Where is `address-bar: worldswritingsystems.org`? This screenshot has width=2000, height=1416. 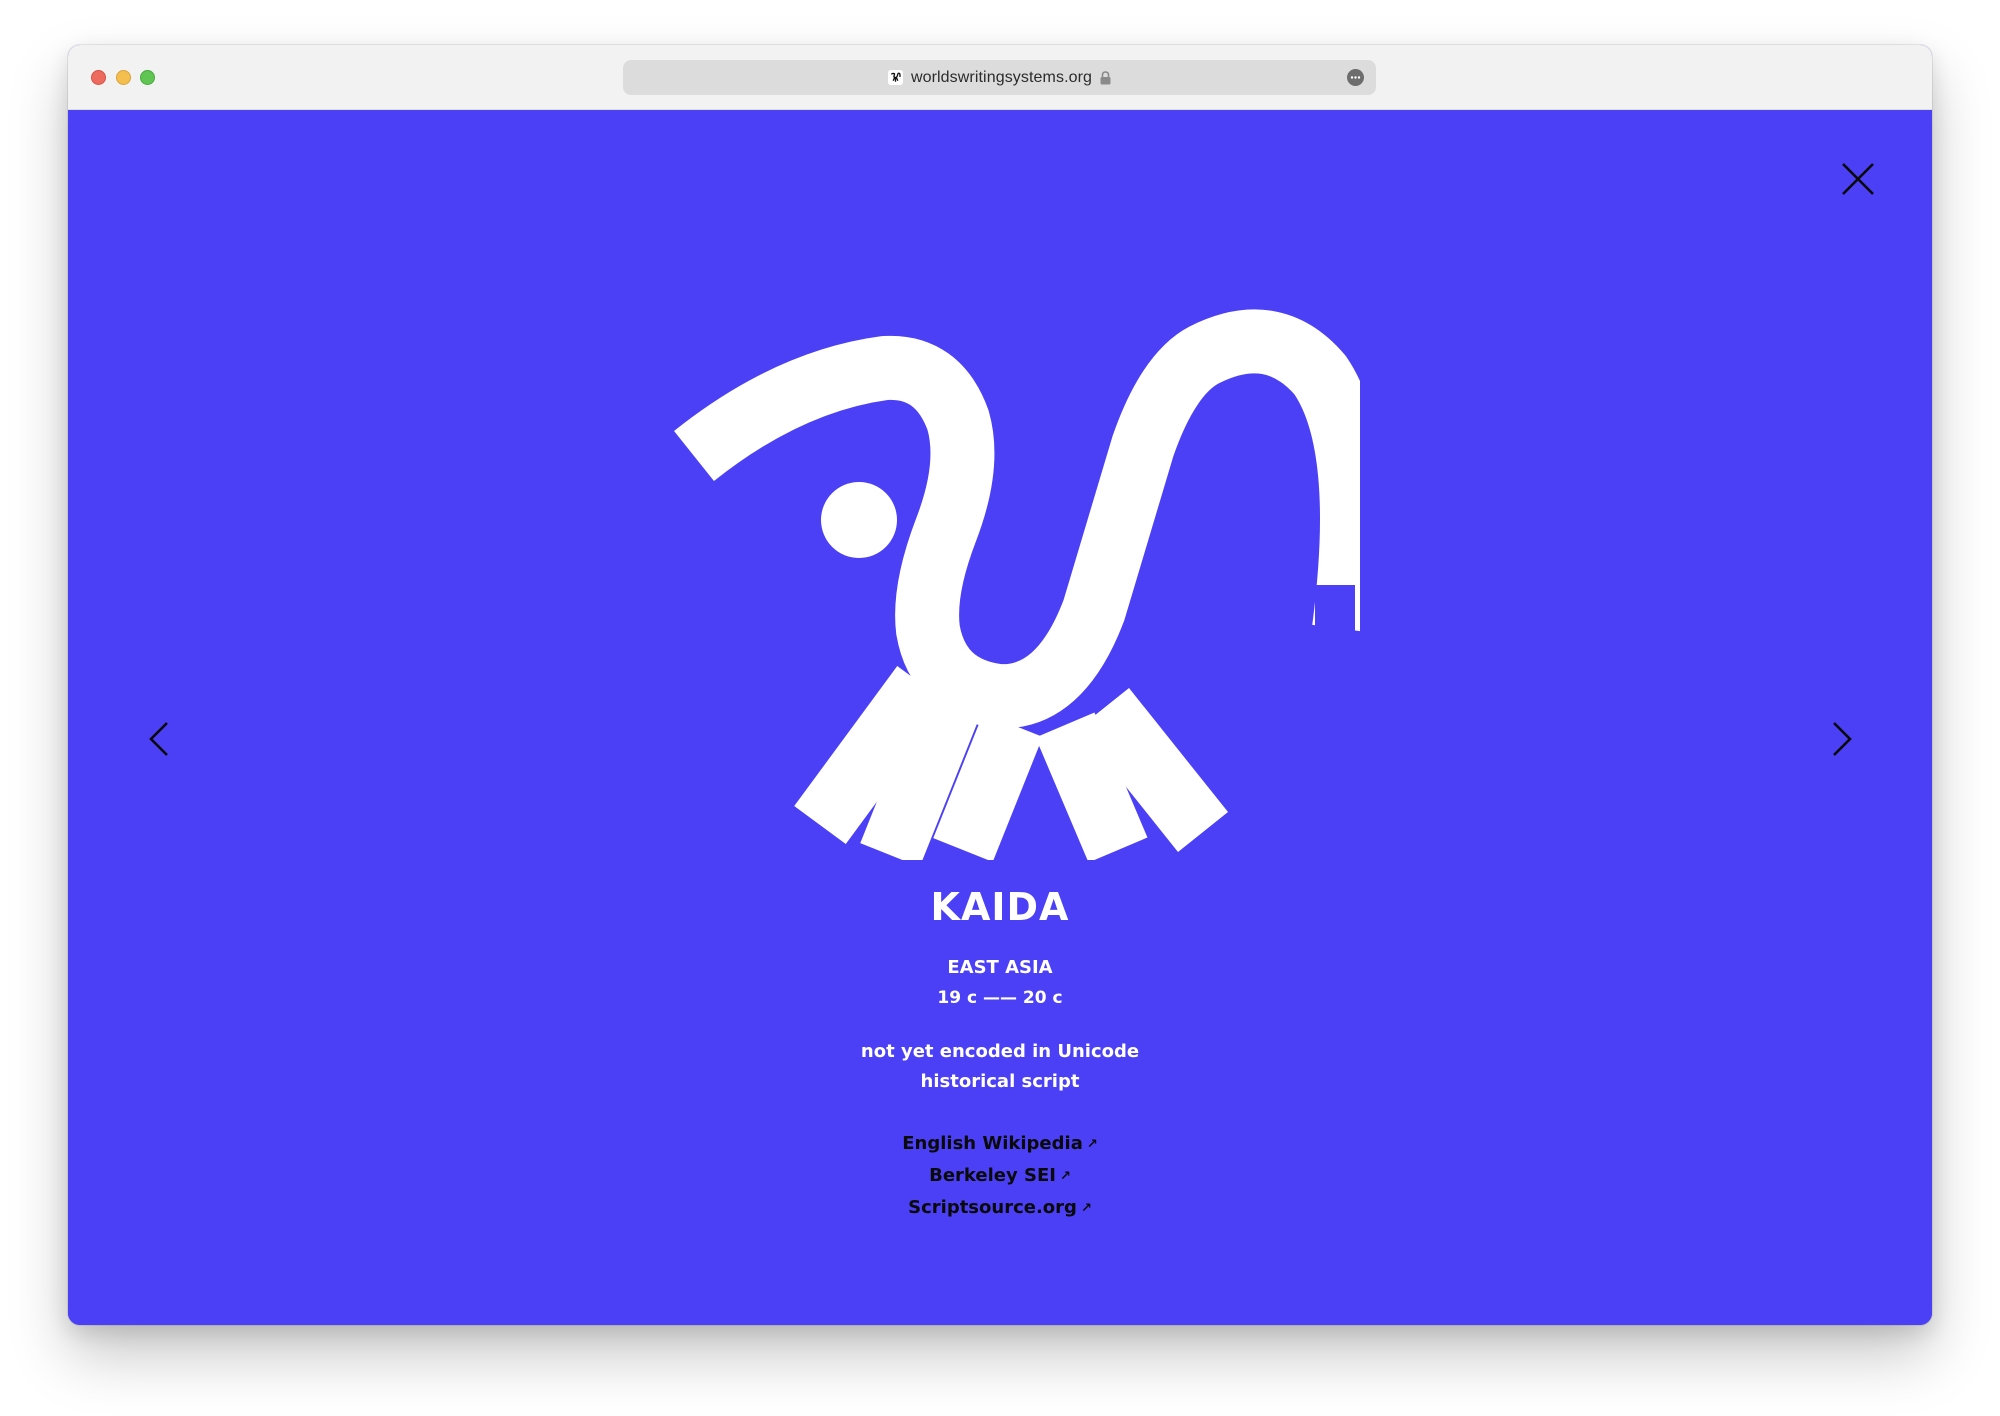
address-bar: worldswritingsystems.org is located at coordinates (999, 77).